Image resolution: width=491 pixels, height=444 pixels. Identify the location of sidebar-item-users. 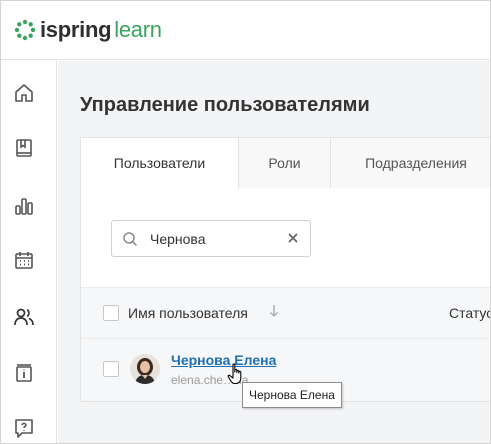
(24, 317).